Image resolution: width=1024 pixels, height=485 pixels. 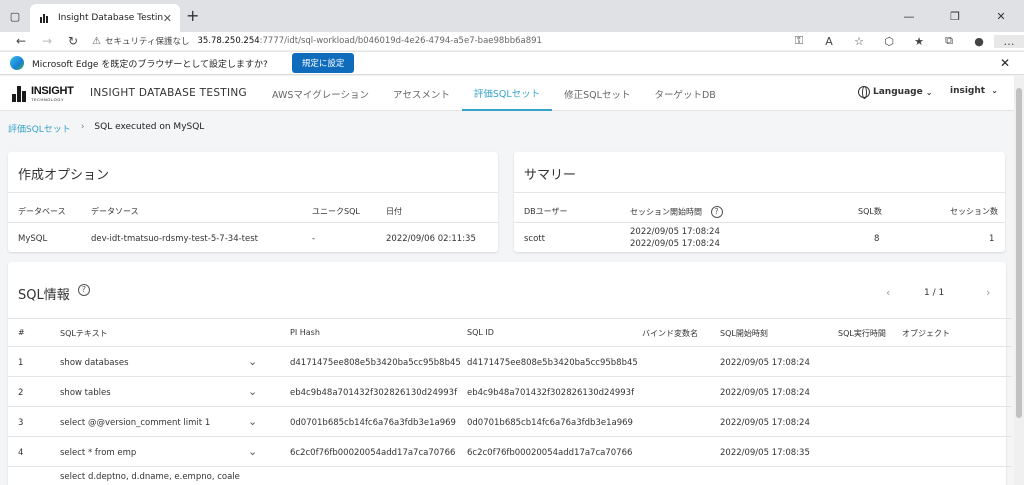 I want to click on row-4-sql-text: select * from emp, so click(x=98, y=453).